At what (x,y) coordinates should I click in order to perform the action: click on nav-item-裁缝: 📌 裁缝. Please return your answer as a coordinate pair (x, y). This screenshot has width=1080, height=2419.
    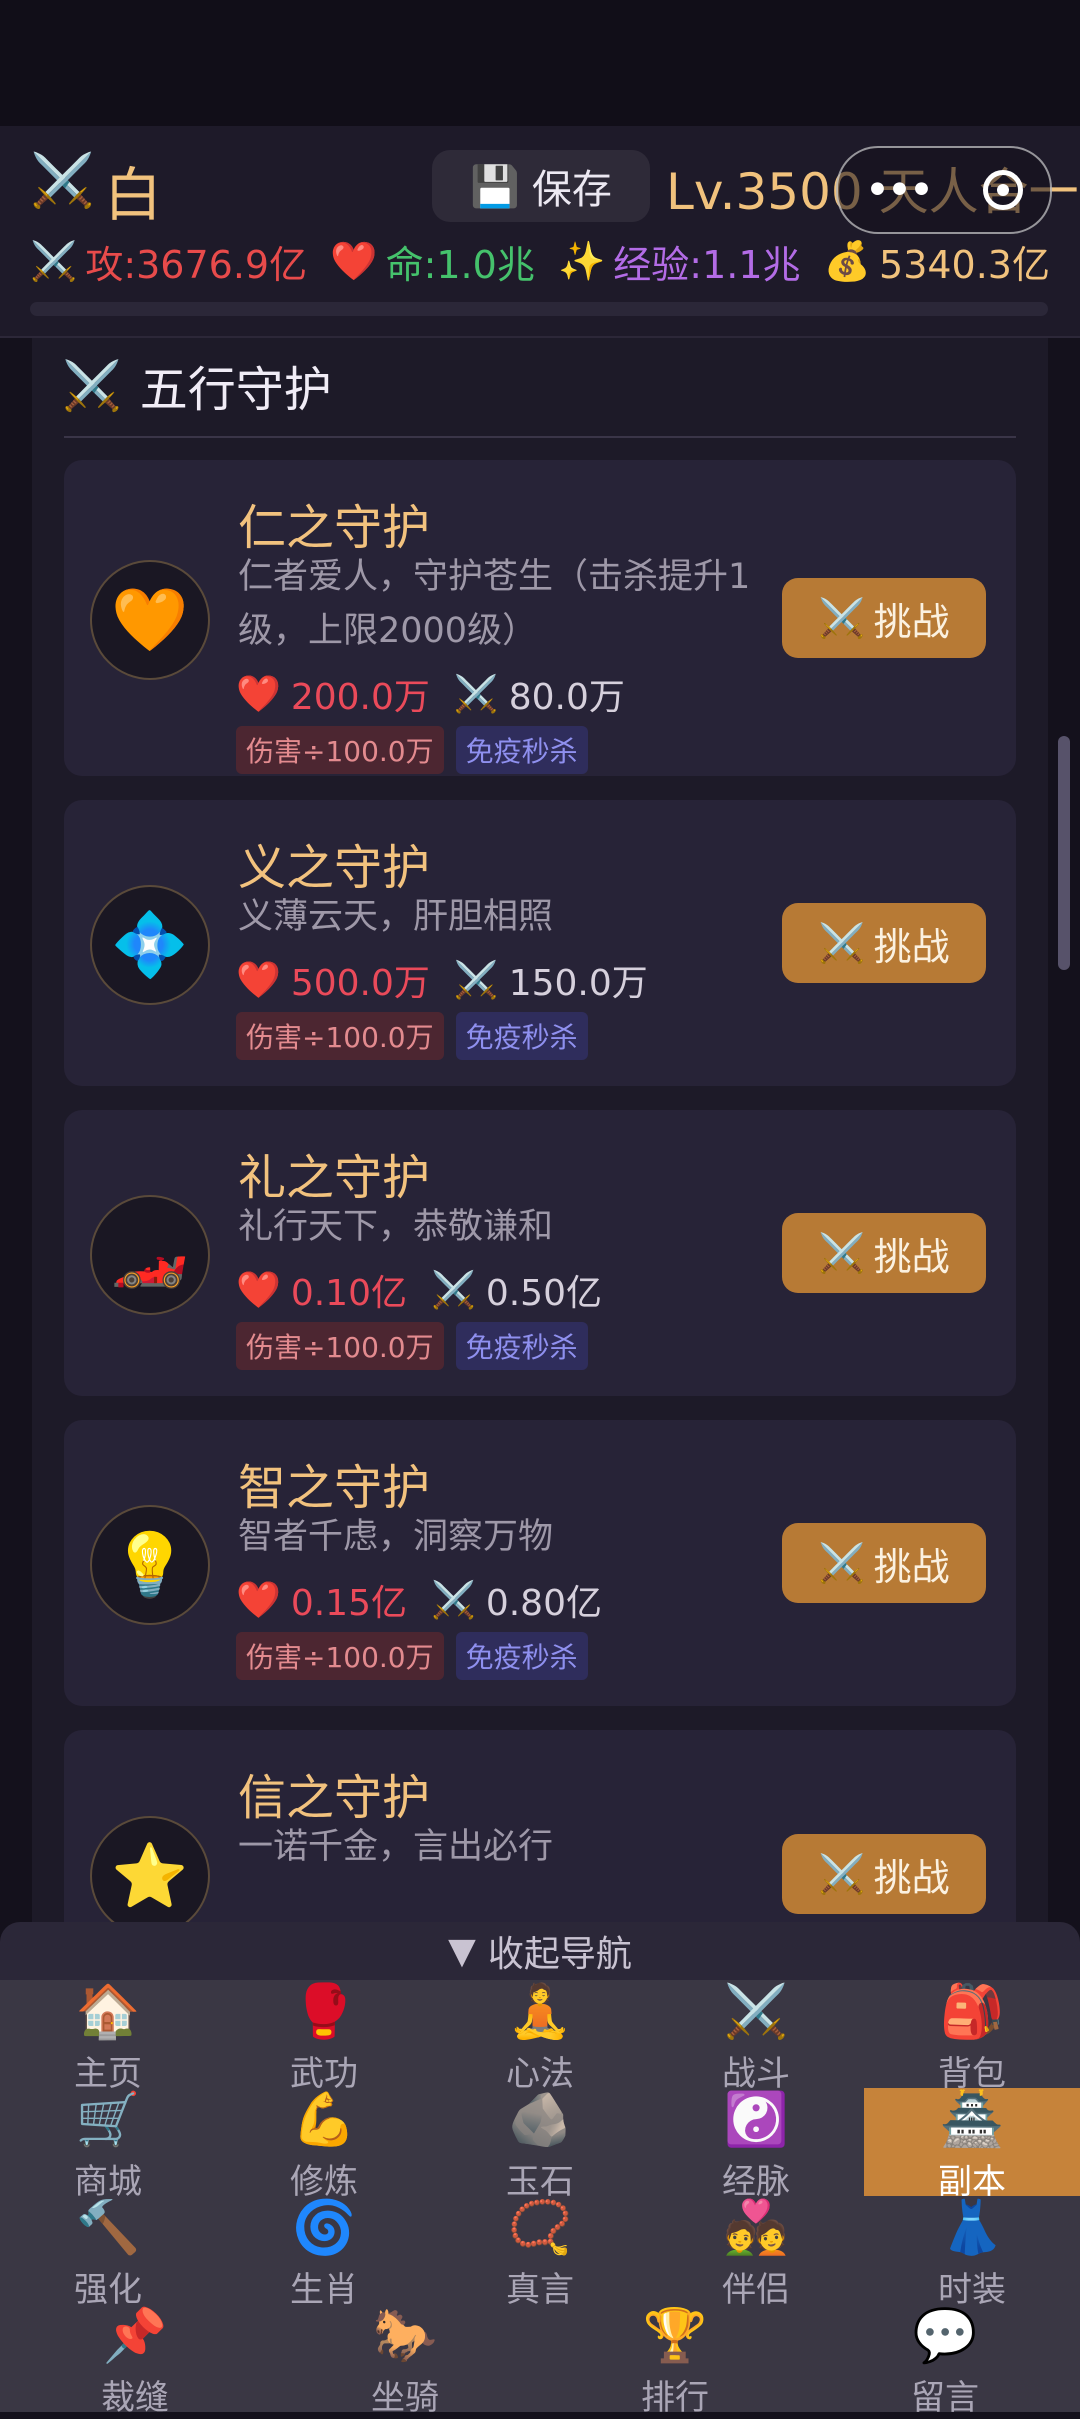
    Looking at the image, I should click on (135, 2361).